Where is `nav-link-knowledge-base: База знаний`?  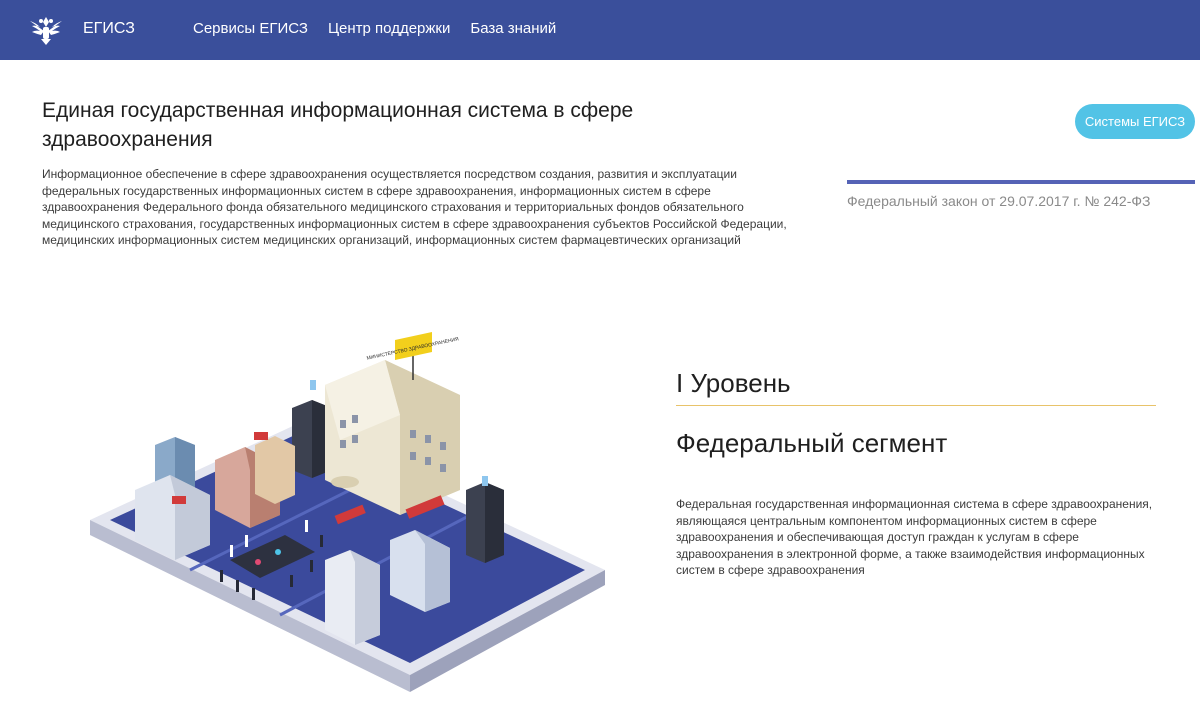 nav-link-knowledge-base: База знаний is located at coordinates (513, 28).